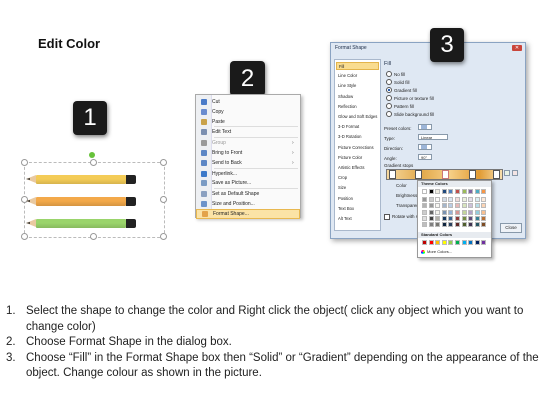 This screenshot has width=560, height=420. Describe the element at coordinates (517, 48) in the screenshot. I see `close-icon: ✕` at that location.